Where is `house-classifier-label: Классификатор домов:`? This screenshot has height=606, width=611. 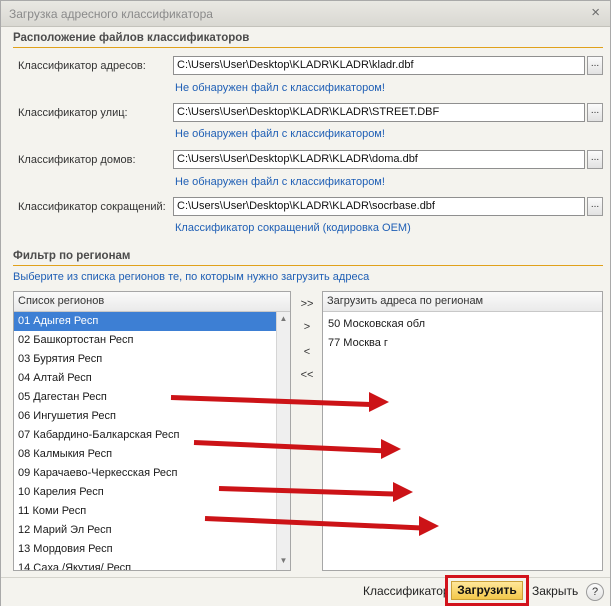 house-classifier-label: Классификатор домов: is located at coordinates (77, 160).